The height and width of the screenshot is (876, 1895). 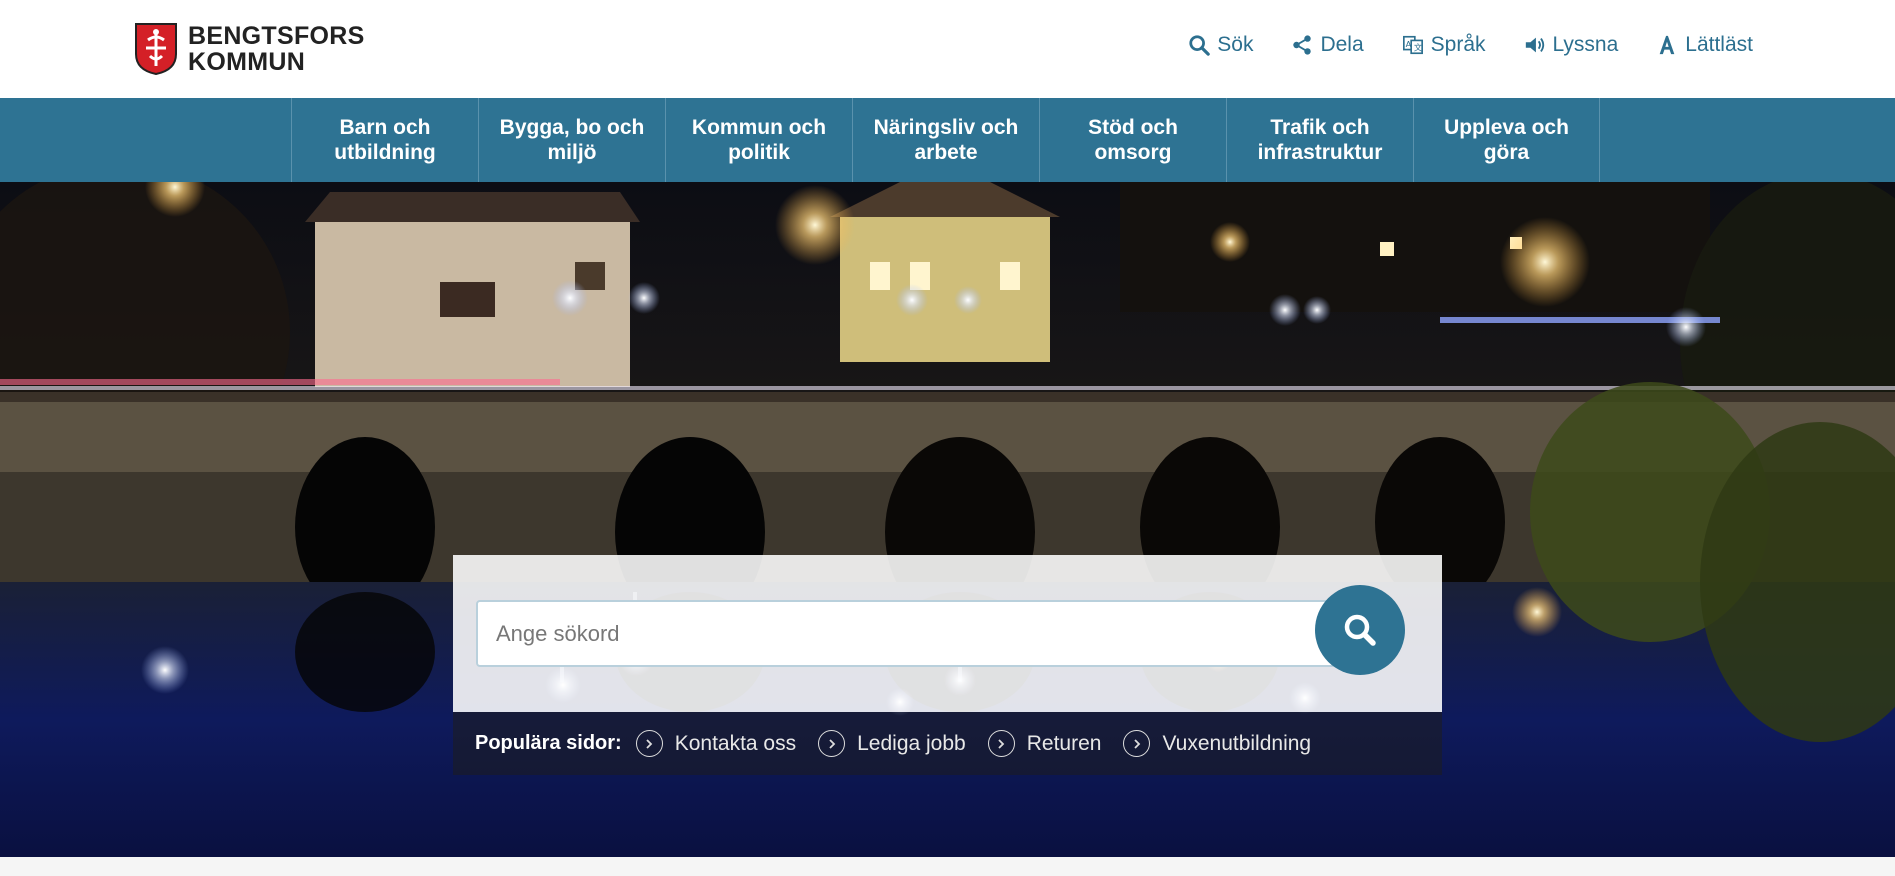 I want to click on page-bottom-strip, so click(x=947, y=866).